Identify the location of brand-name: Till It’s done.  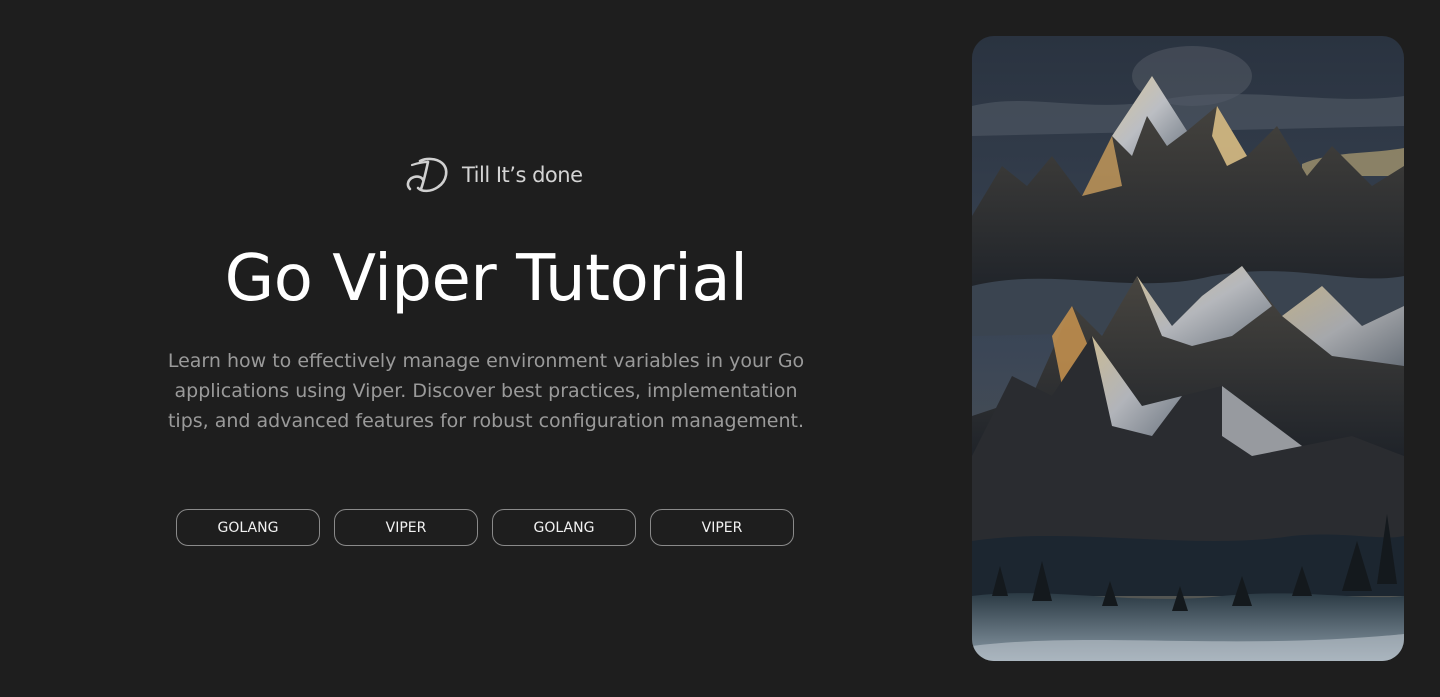
(522, 175).